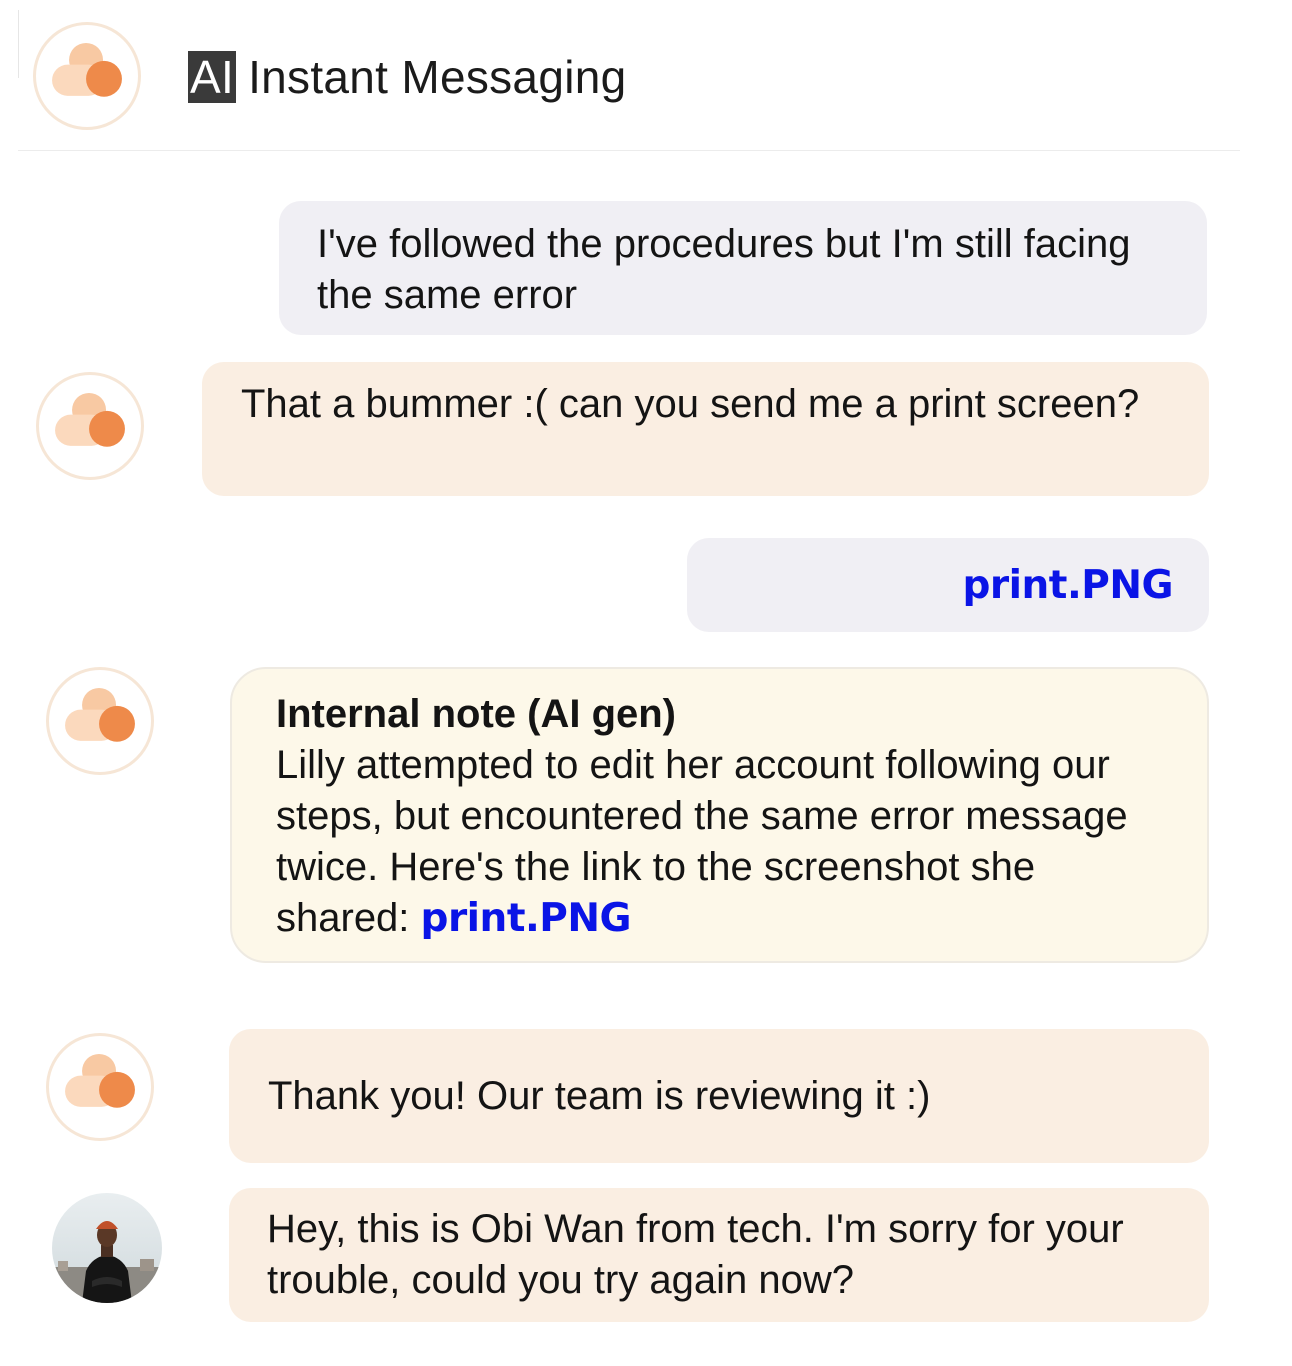 The width and height of the screenshot is (1292, 1366). What do you see at coordinates (212, 77) in the screenshot?
I see `ai-badge: AI` at bounding box center [212, 77].